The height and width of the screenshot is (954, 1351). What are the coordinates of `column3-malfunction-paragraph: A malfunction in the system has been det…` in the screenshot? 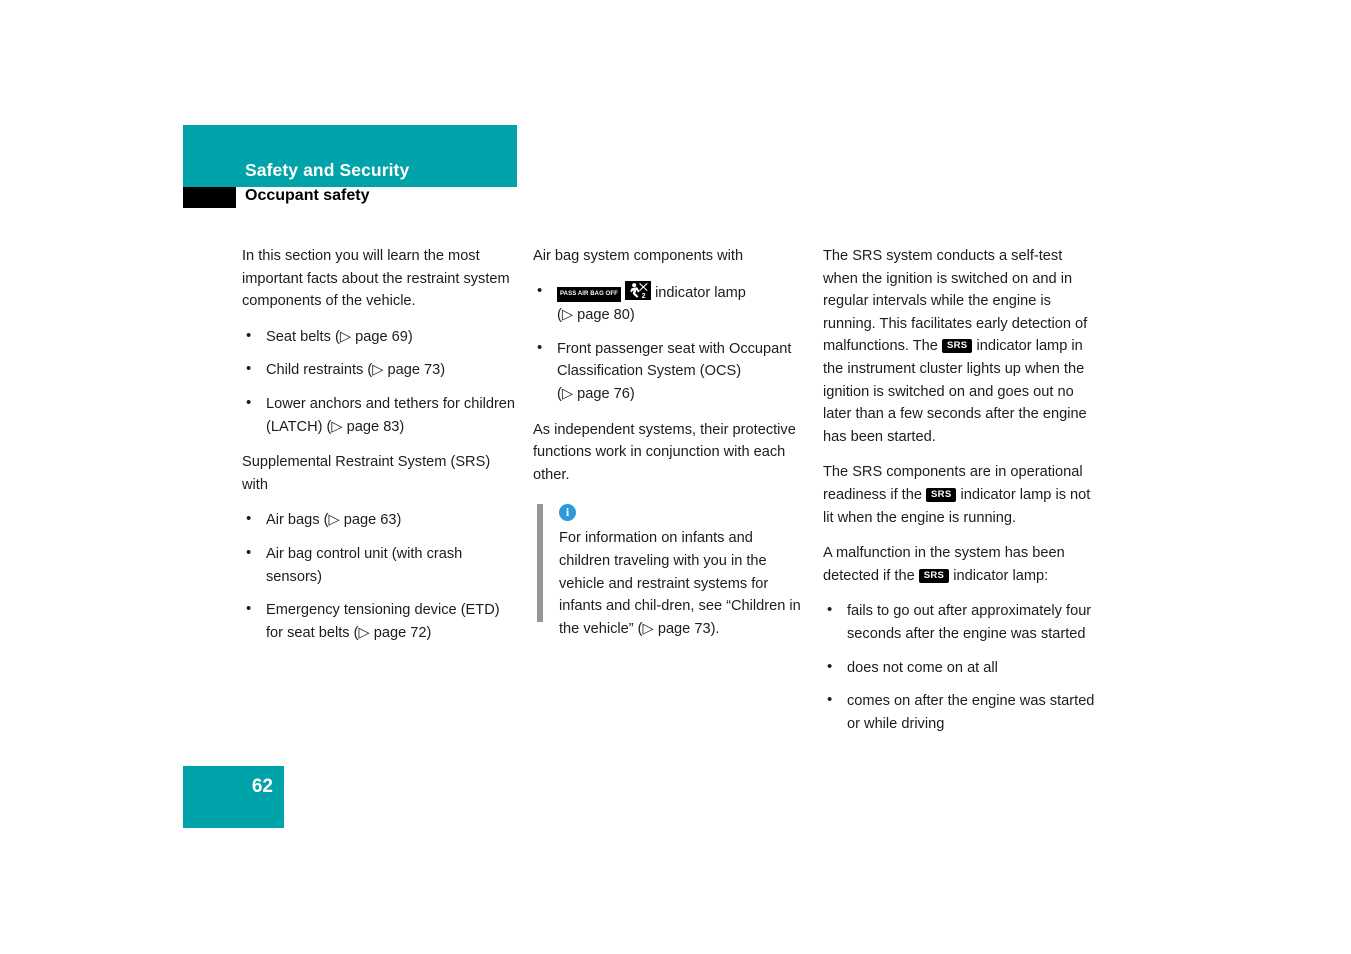 It's located at (960, 564).